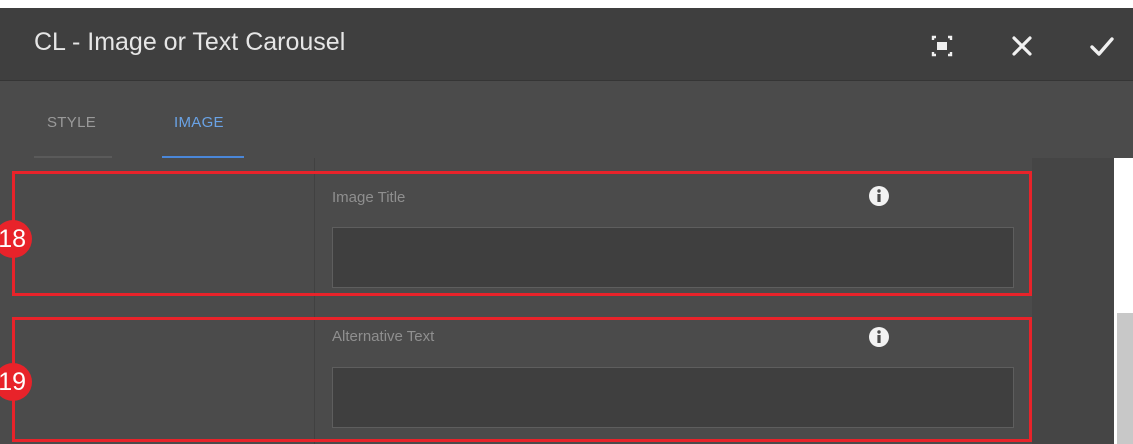 This screenshot has width=1133, height=444. I want to click on image-title-label: Image Title, so click(369, 197).